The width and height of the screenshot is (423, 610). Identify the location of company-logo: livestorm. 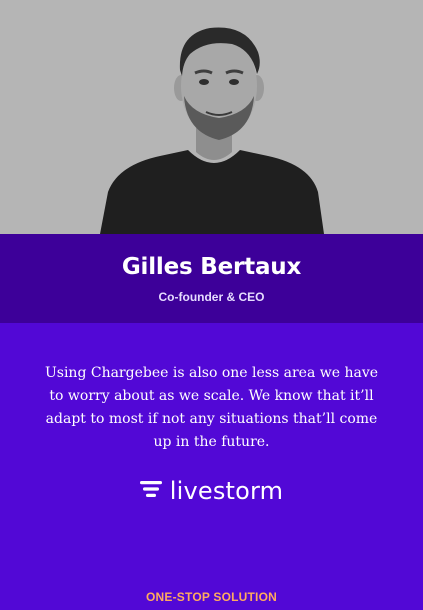
(211, 491).